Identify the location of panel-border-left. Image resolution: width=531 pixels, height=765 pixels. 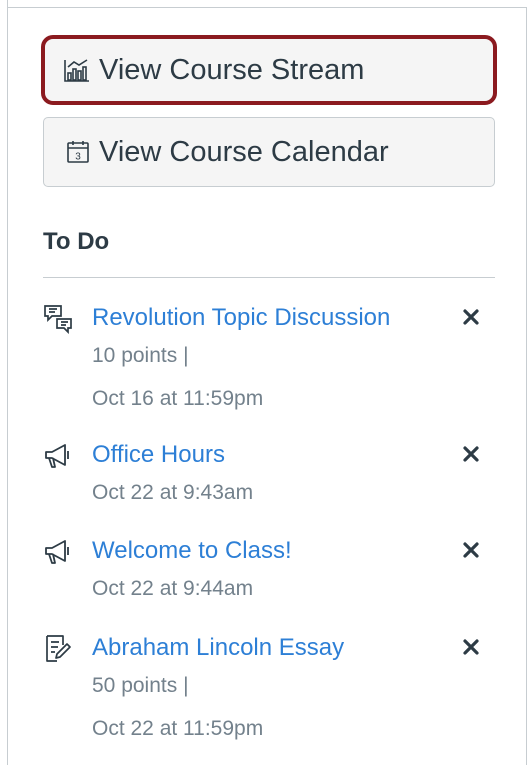
(7, 382).